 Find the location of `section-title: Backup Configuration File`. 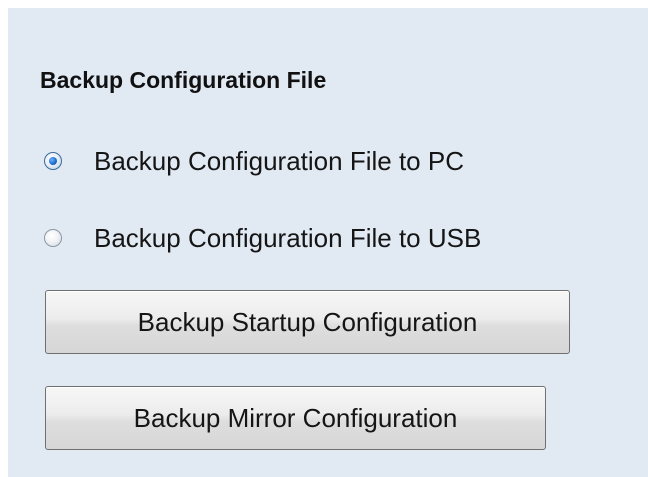

section-title: Backup Configuration File is located at coordinates (183, 80).